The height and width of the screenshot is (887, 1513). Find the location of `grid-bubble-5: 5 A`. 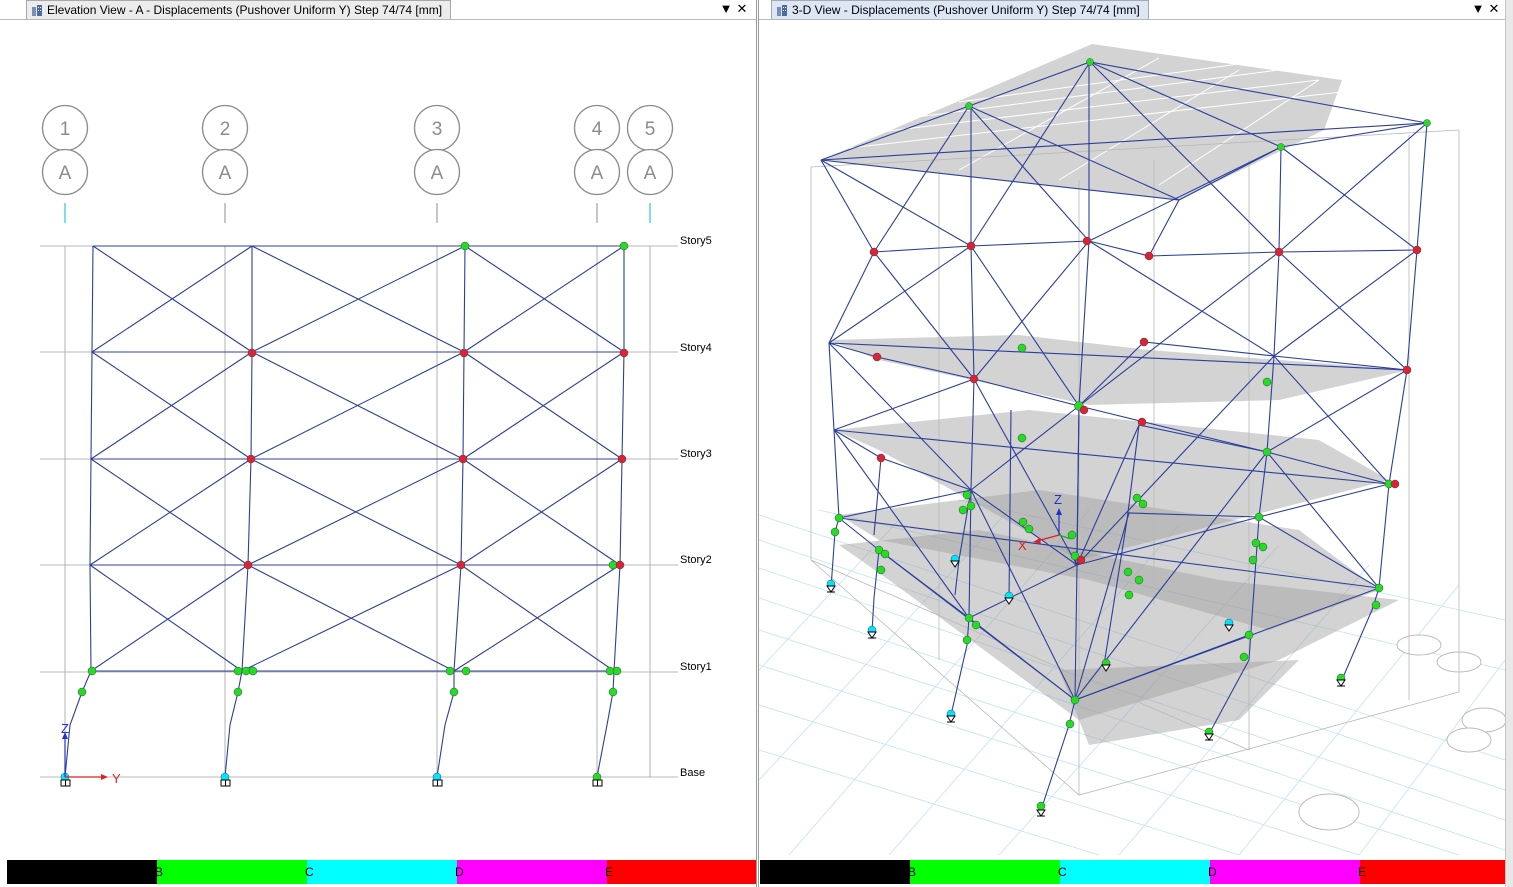

grid-bubble-5: 5 A is located at coordinates (650, 150).